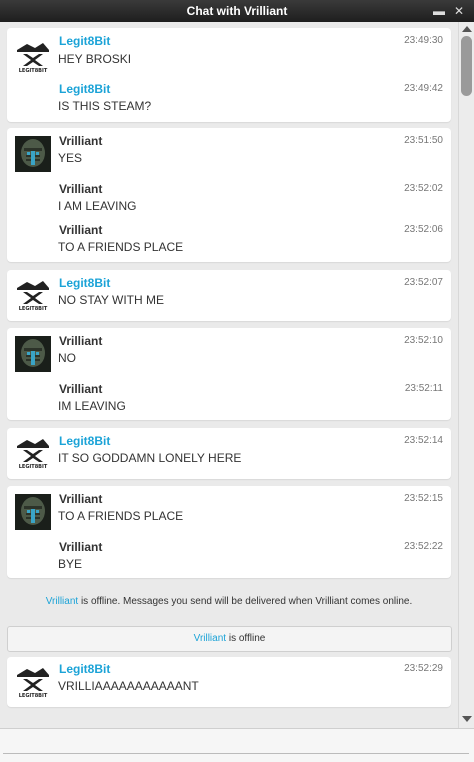  I want to click on message-text: BYE, so click(70, 564).